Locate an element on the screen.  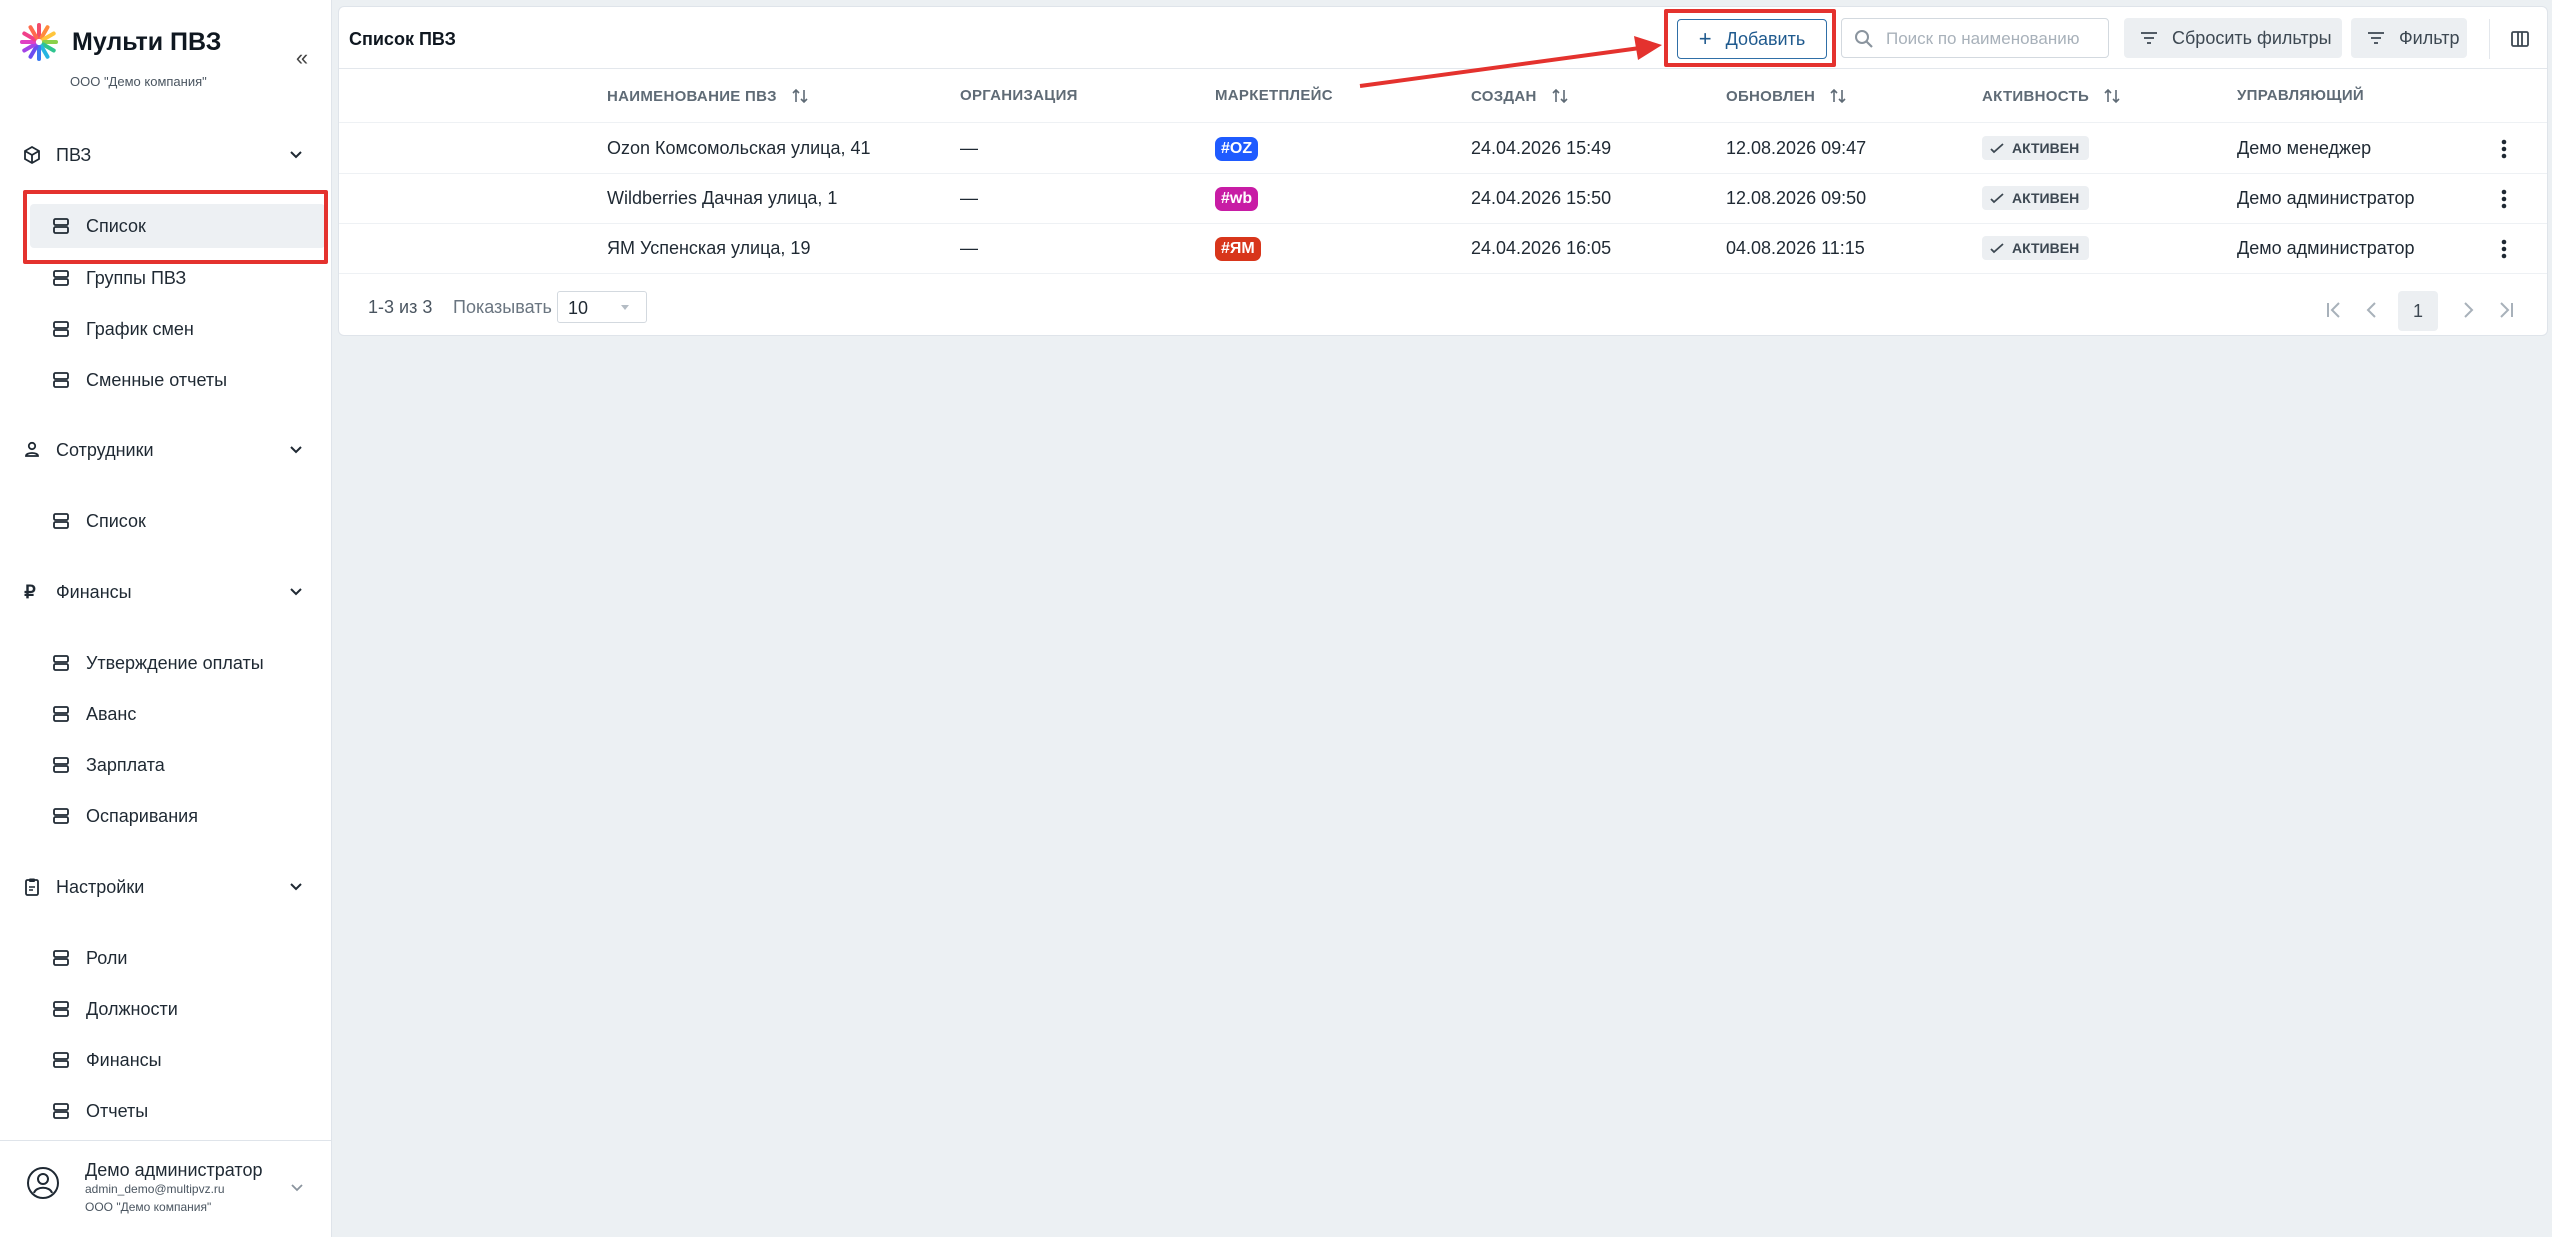
search-input is located at coordinates (1993, 39).